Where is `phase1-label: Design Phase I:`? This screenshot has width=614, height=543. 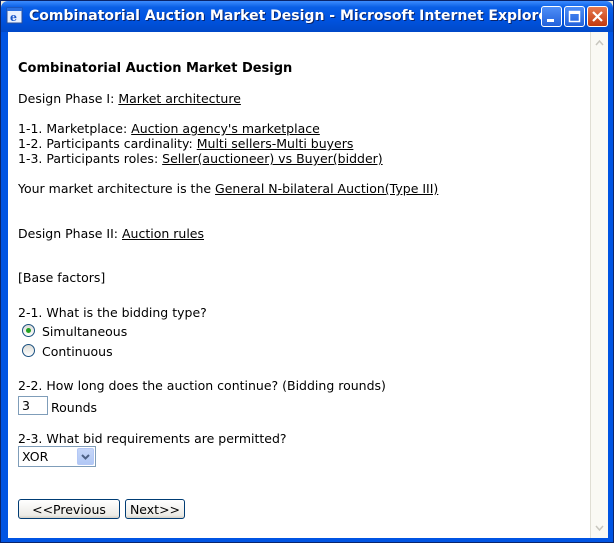 phase1-label: Design Phase I: is located at coordinates (68, 98).